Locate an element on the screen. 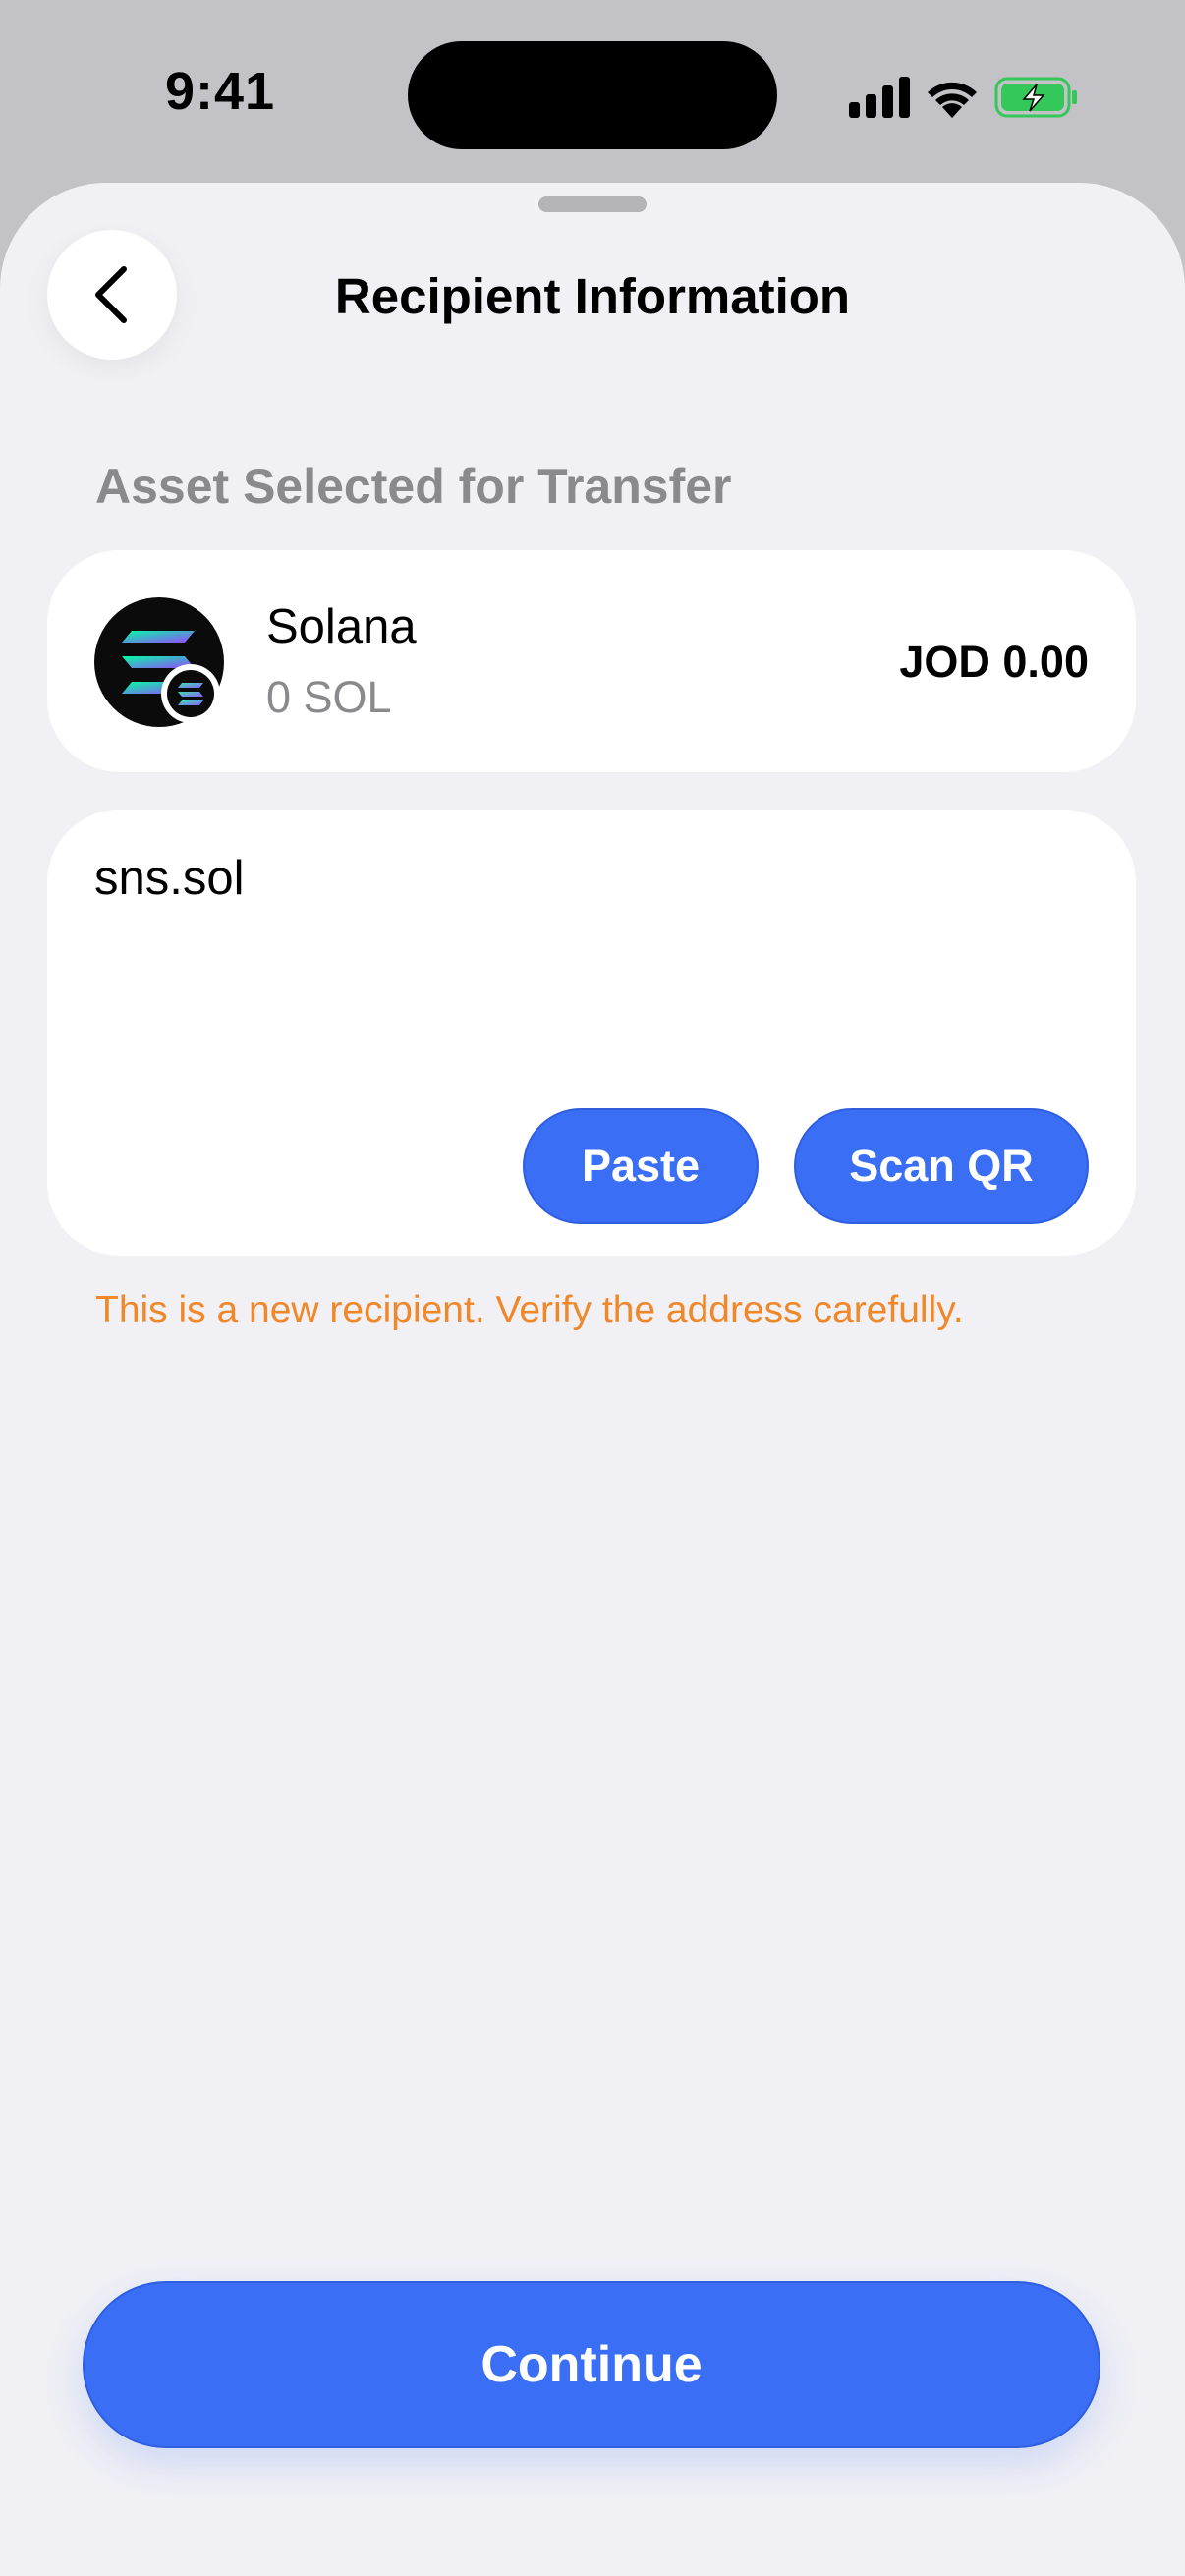 The height and width of the screenshot is (2576, 1185). recipient-address-input: sns.sol is located at coordinates (591, 949).